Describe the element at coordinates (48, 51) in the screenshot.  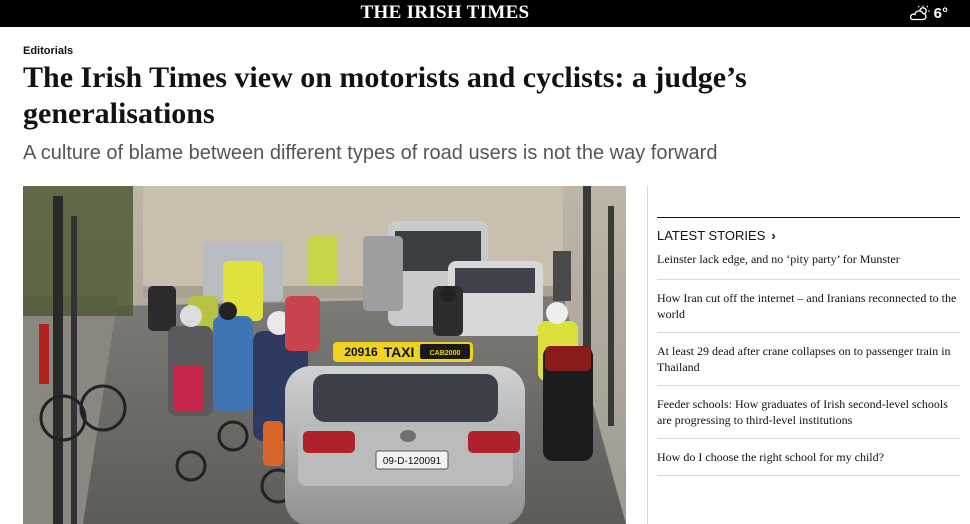
I see `section-tag-editorials: Editorials` at that location.